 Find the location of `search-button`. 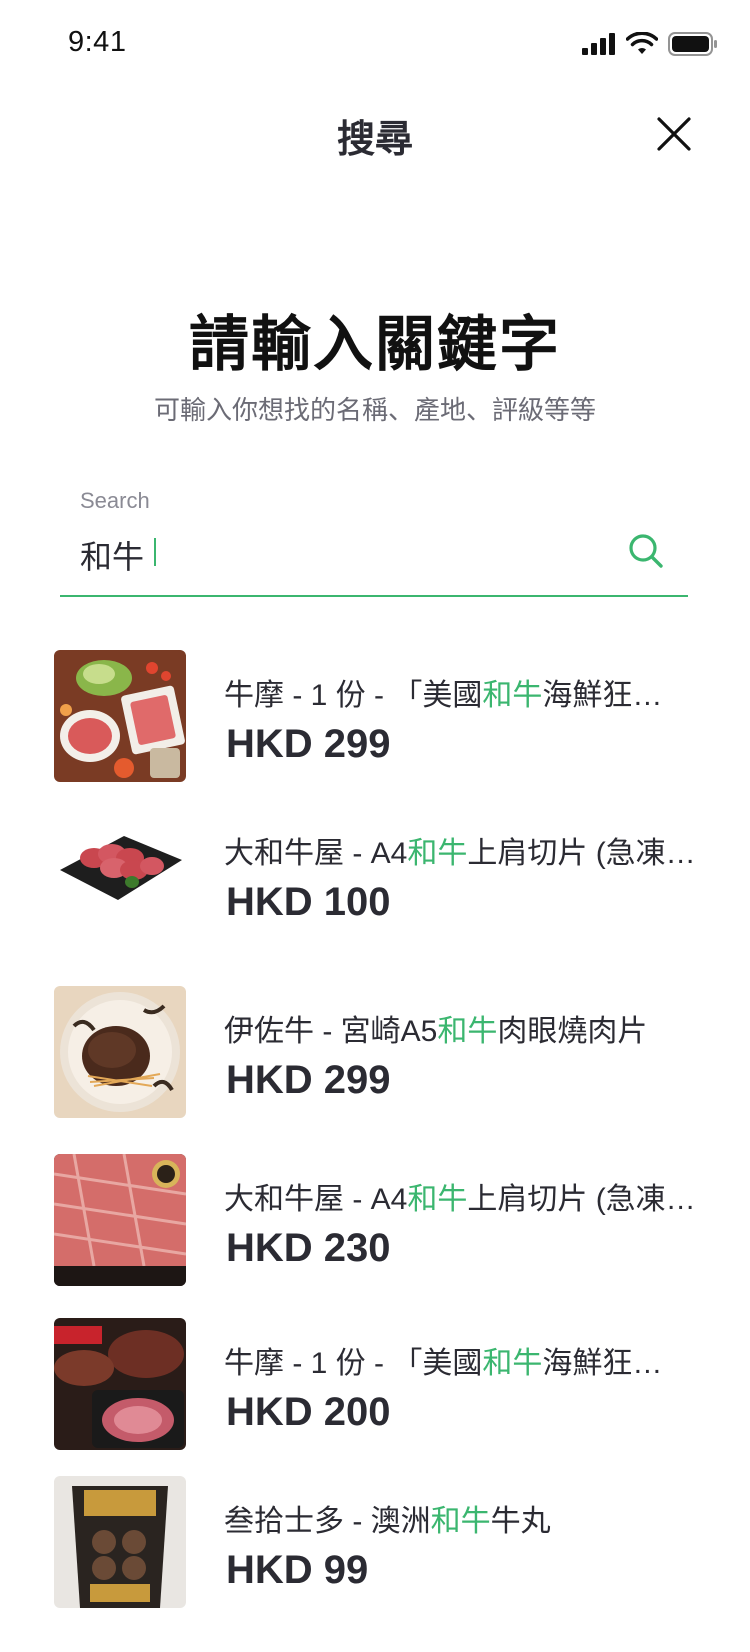

search-button is located at coordinates (646, 551).